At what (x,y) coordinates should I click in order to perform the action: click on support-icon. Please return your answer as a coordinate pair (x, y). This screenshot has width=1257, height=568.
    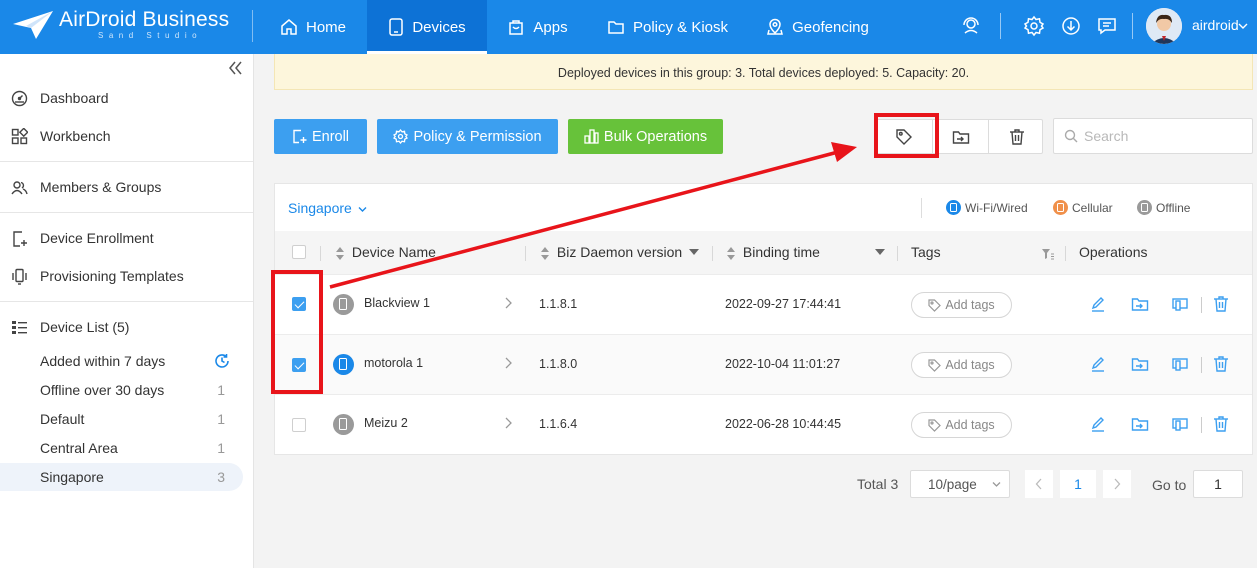
    Looking at the image, I should click on (971, 26).